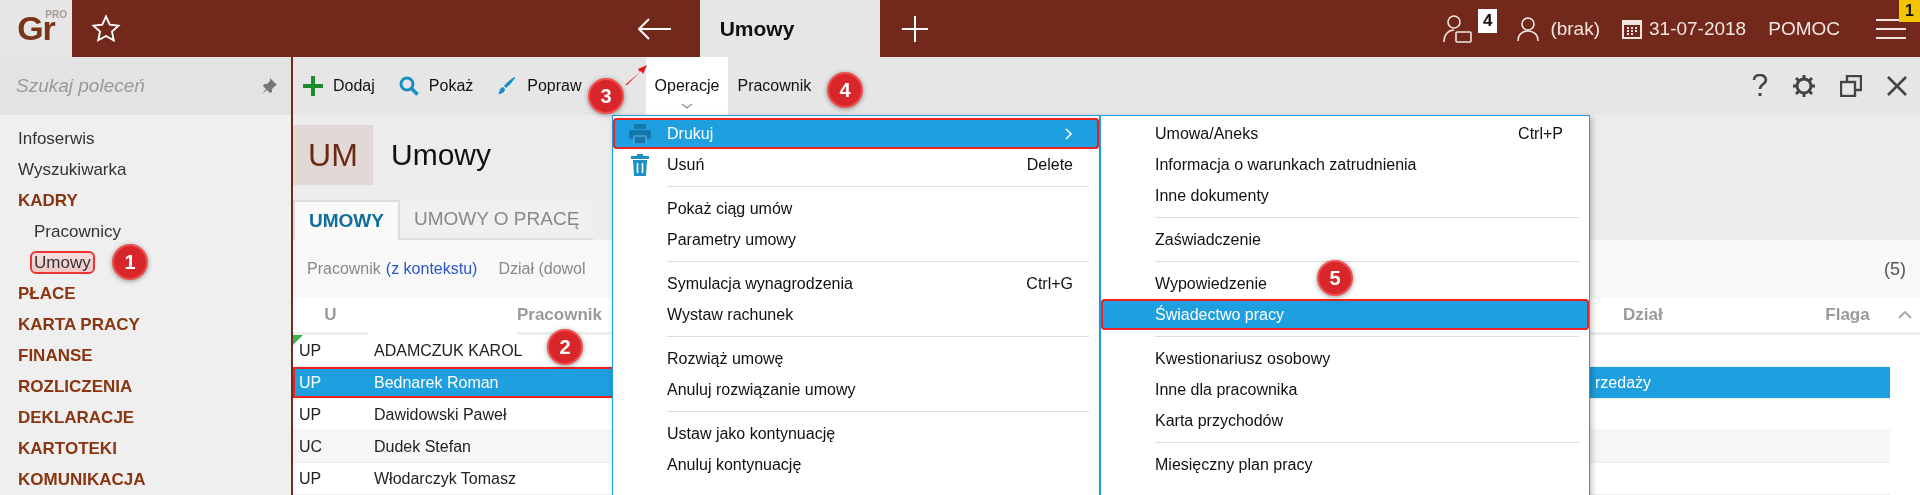  I want to click on menu-icon, so click(1891, 28).